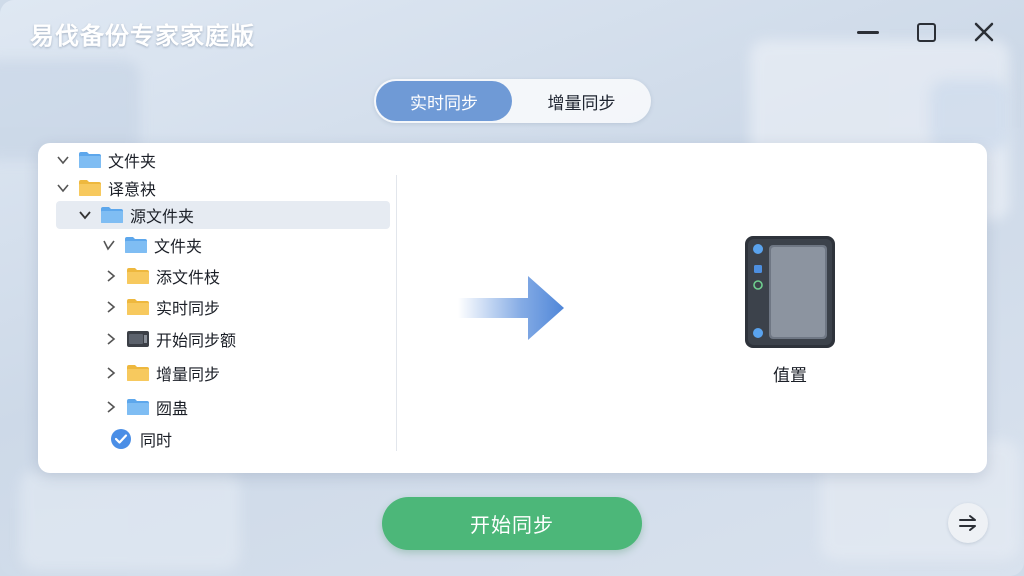 The image size is (1024, 576). I want to click on tree-item: 添文件枝, so click(161, 276).